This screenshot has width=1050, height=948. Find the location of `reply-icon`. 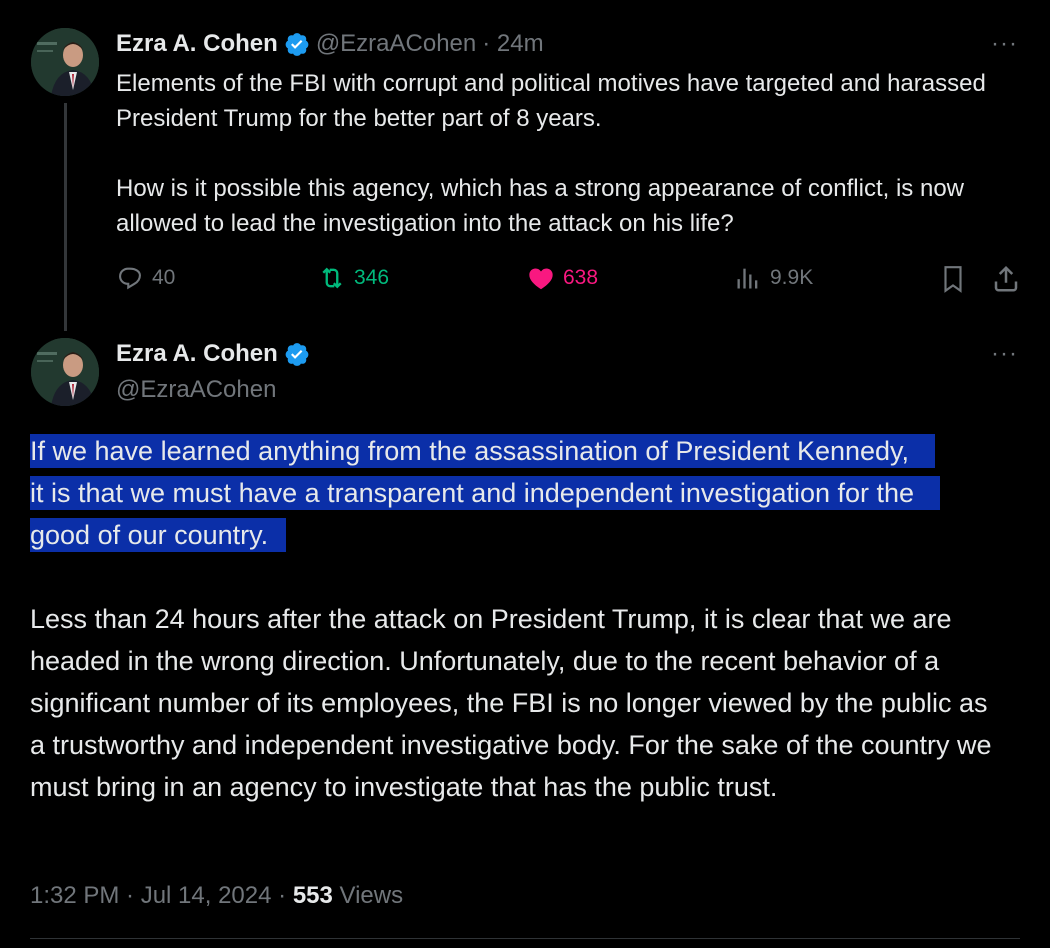

reply-icon is located at coordinates (130, 278).